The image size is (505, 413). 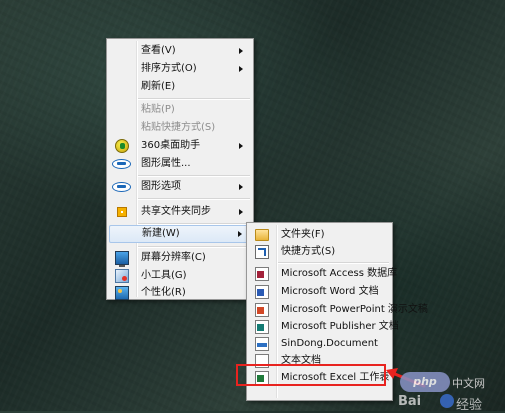 I want to click on annotation-highlight-box, so click(x=311, y=375).